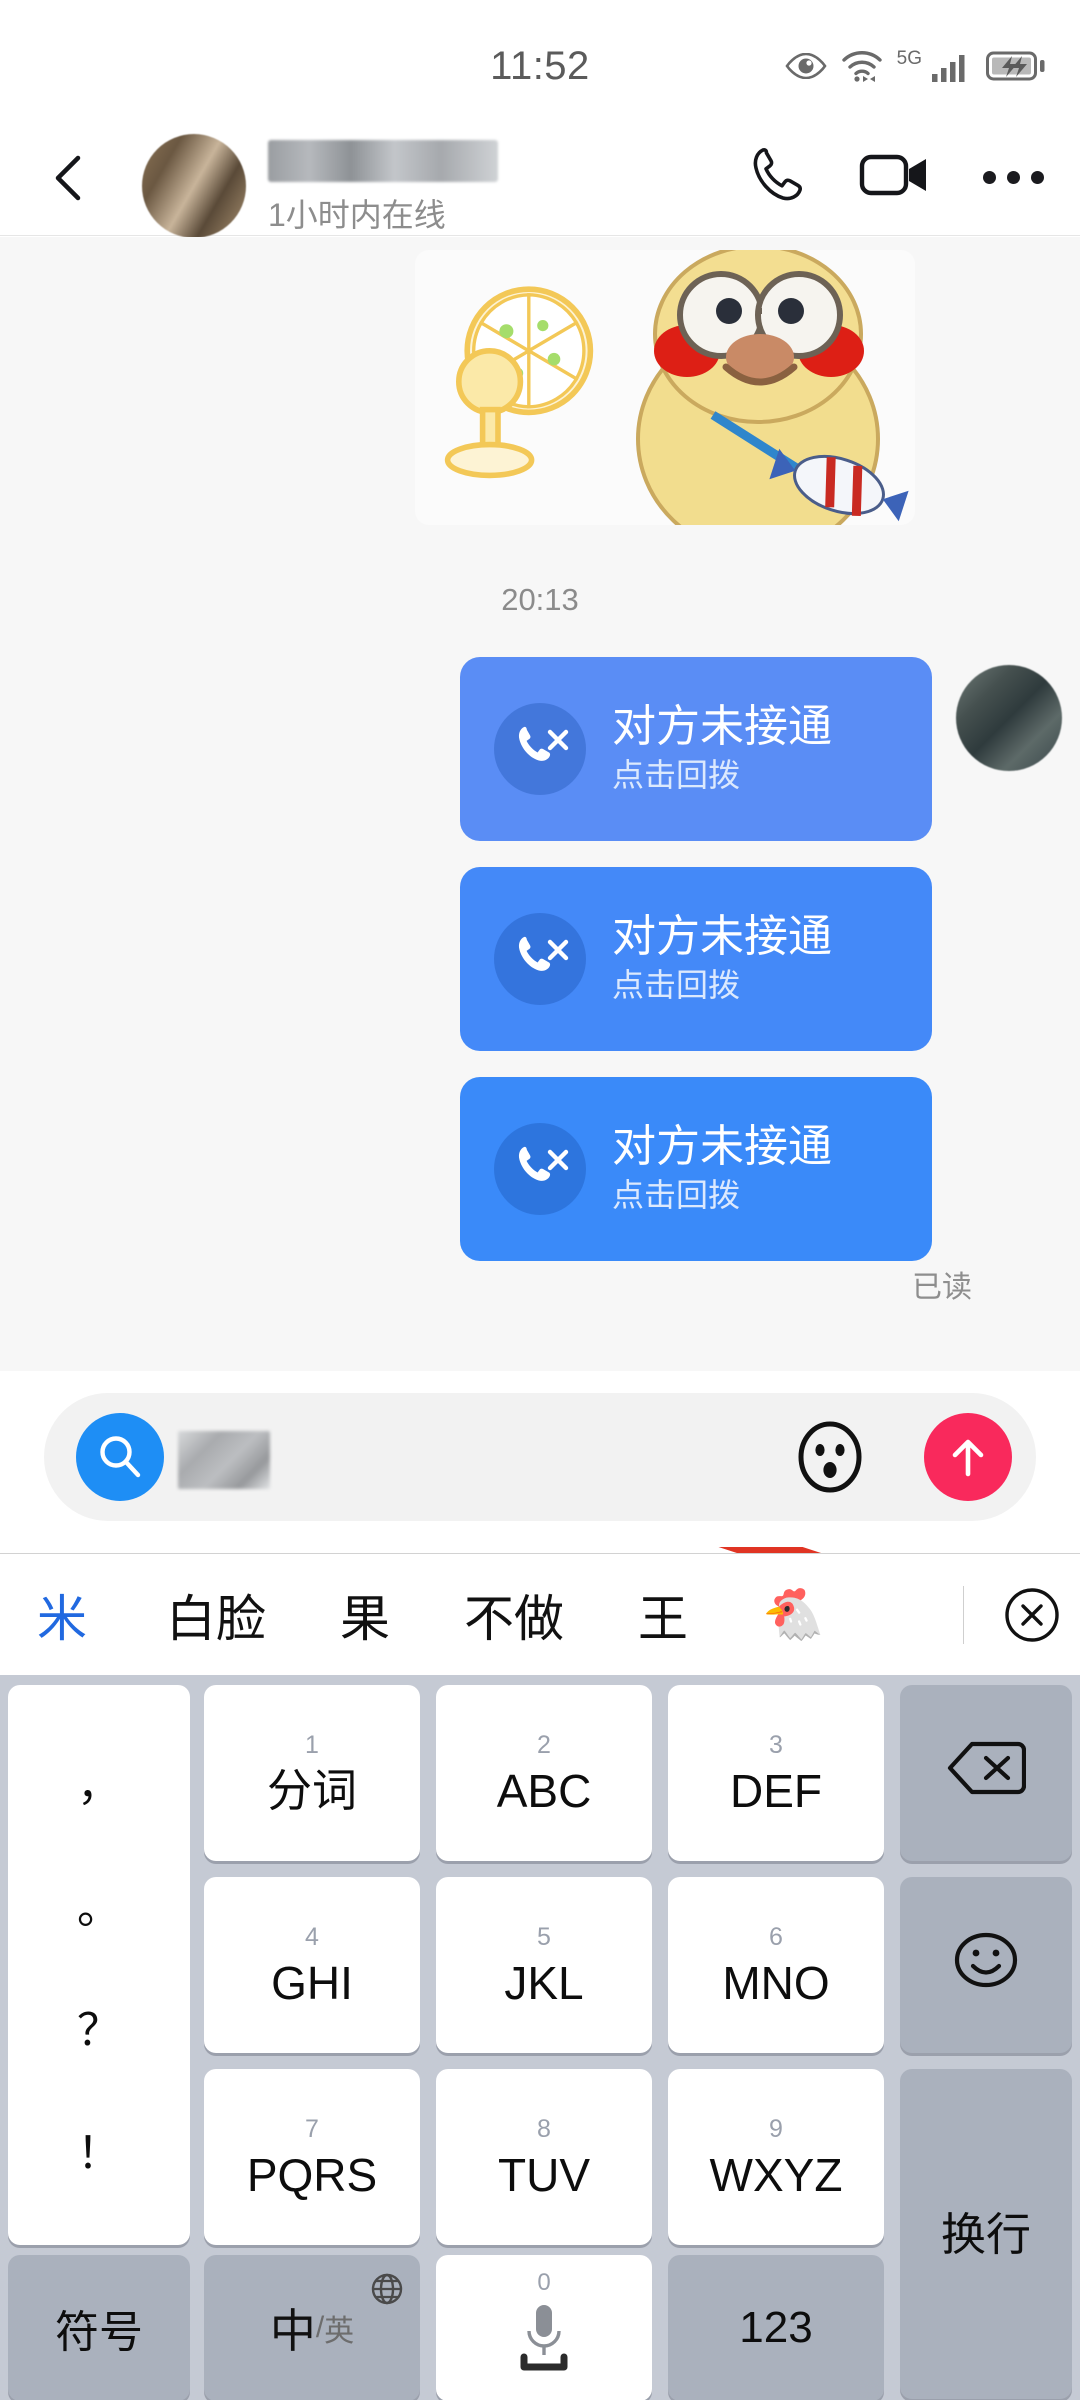 This screenshot has width=1080, height=2400. Describe the element at coordinates (519, 382) in the screenshot. I see `fan-illustration` at that location.